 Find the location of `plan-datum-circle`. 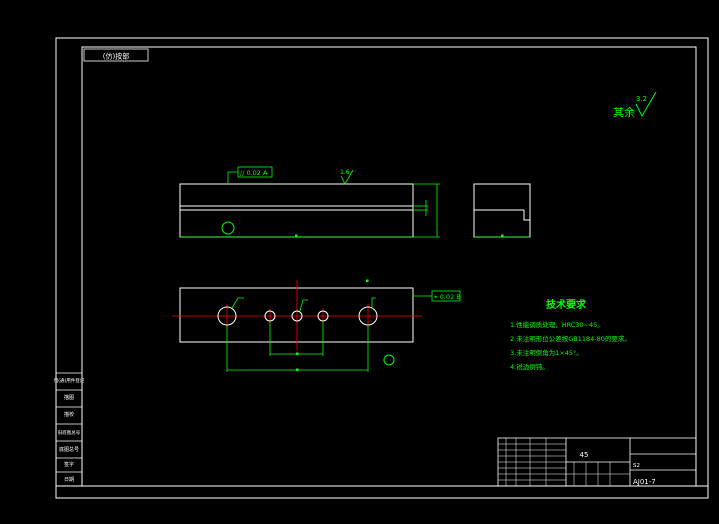

plan-datum-circle is located at coordinates (389, 360).